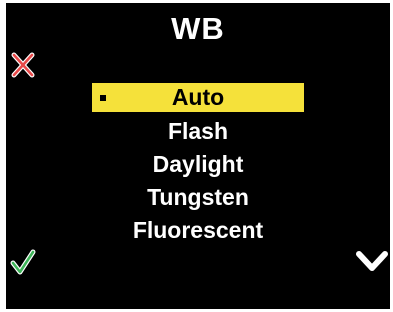  I want to click on menu-item-label: Flash, so click(198, 131).